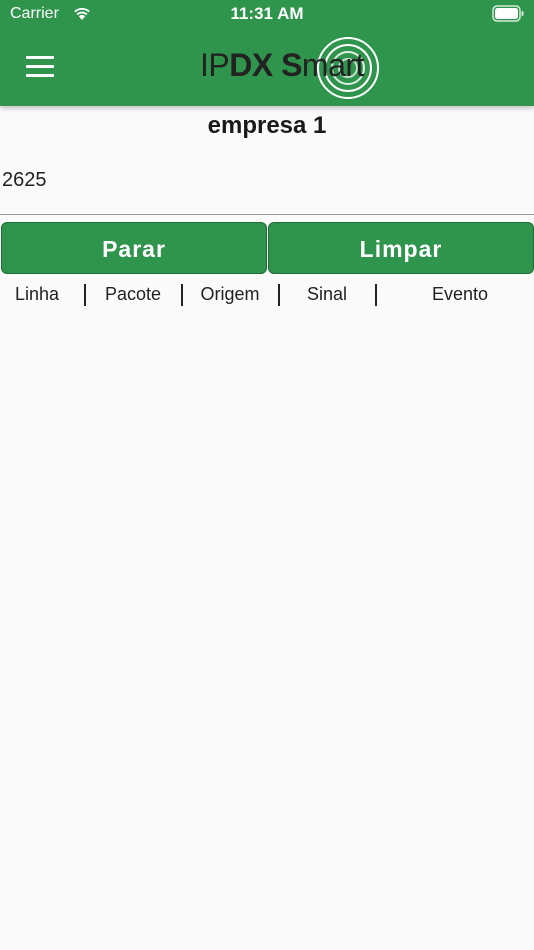 The image size is (534, 950). I want to click on app-header: Carrier 11:31 AM IPDX Smart, so click(267, 53).